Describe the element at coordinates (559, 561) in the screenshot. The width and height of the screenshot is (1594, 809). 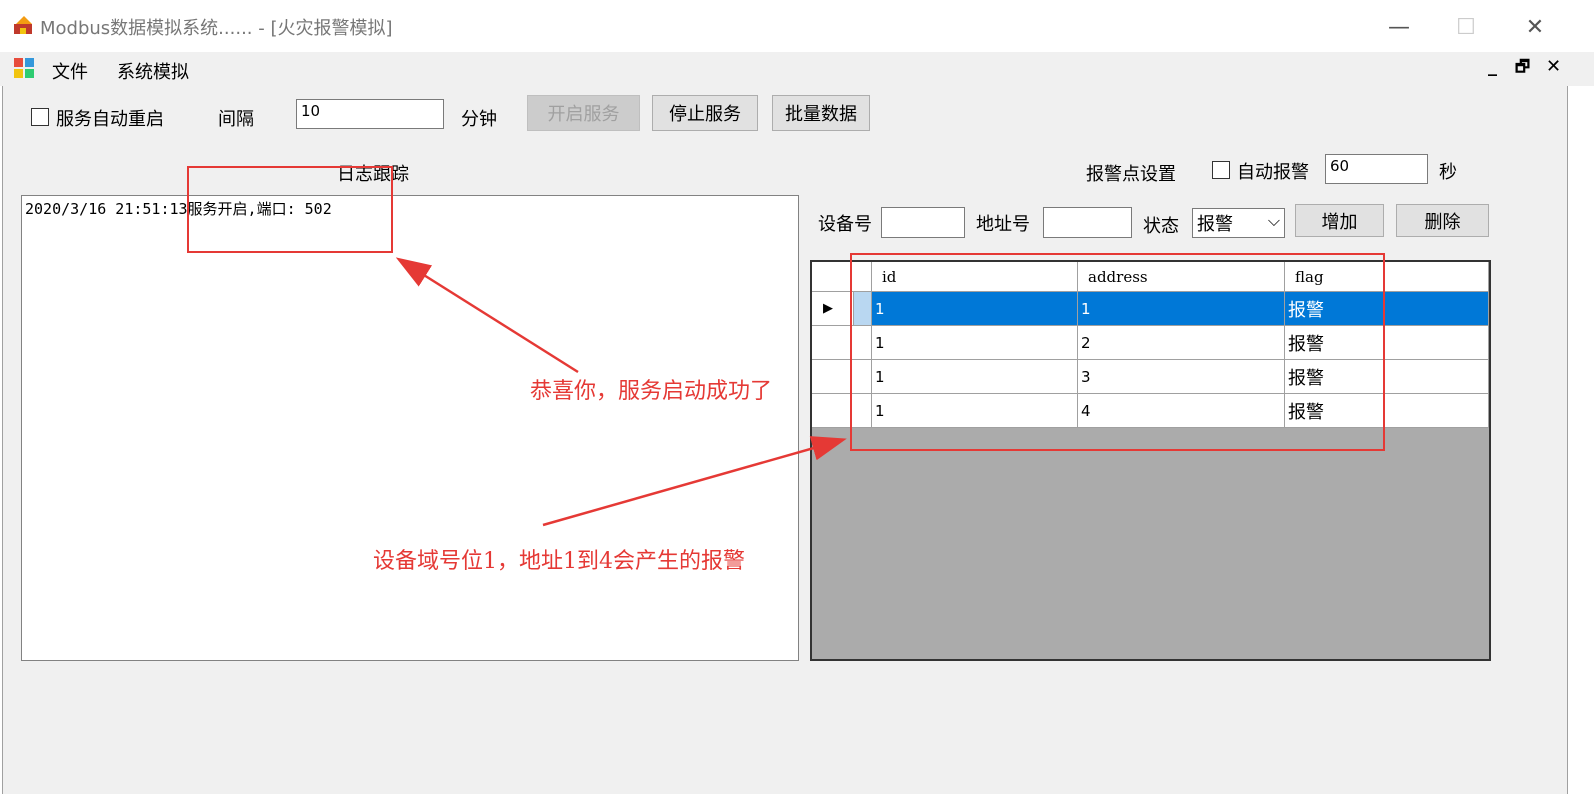
I see `annotation-alarm-points: 设备域号位1，地址1到4会产生的报警` at that location.